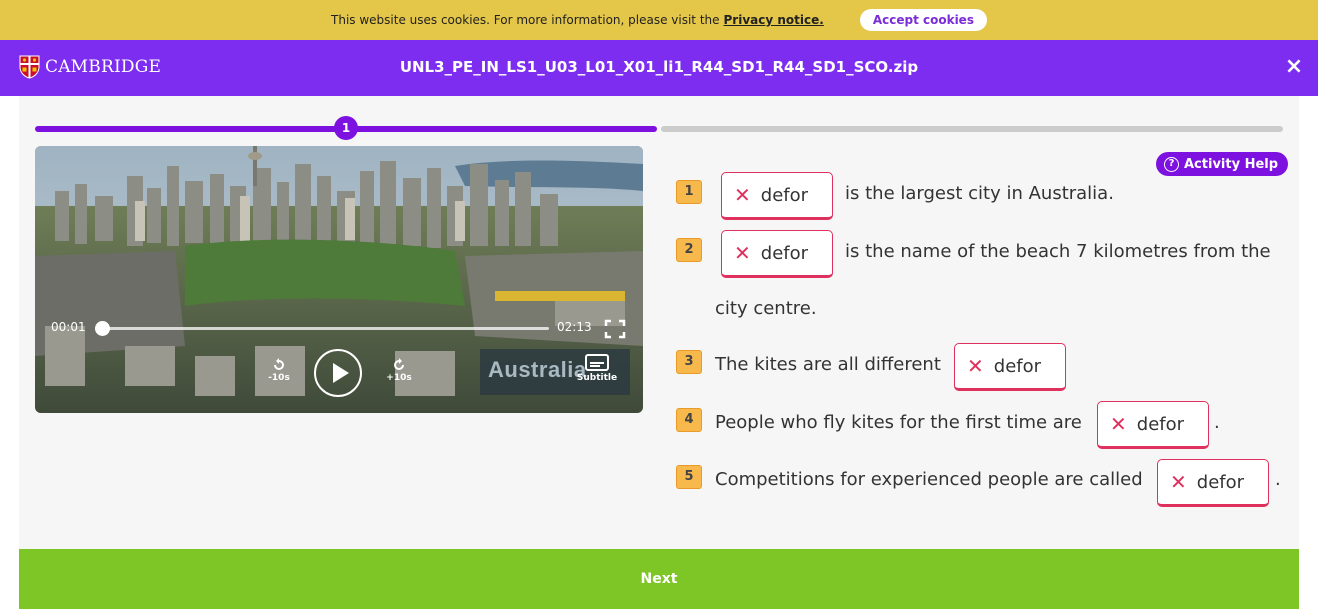 The height and width of the screenshot is (609, 1318). Describe the element at coordinates (68, 327) in the screenshot. I see `current-time: 00:01` at that location.